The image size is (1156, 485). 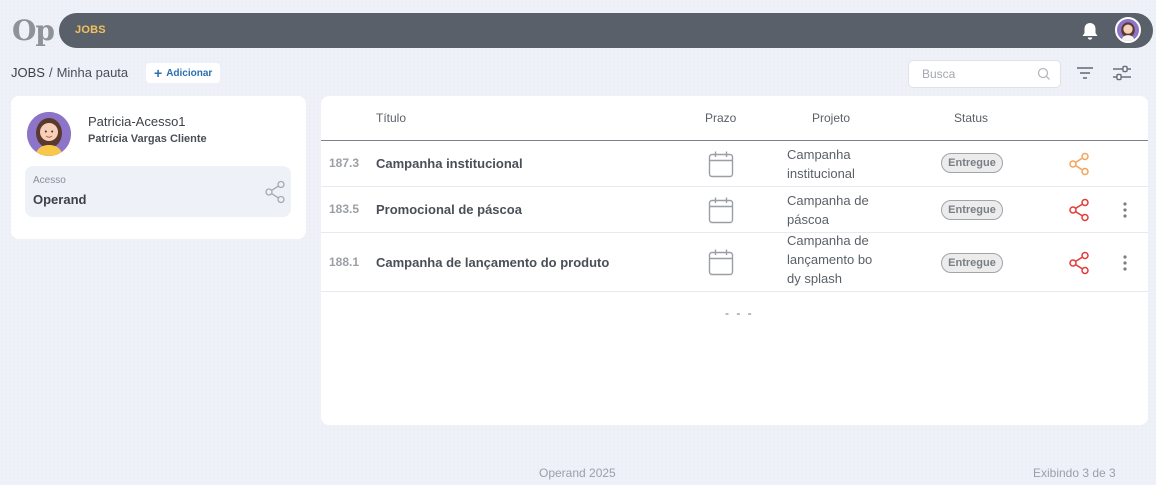 I want to click on settings-sliders-icon, so click(x=1122, y=73).